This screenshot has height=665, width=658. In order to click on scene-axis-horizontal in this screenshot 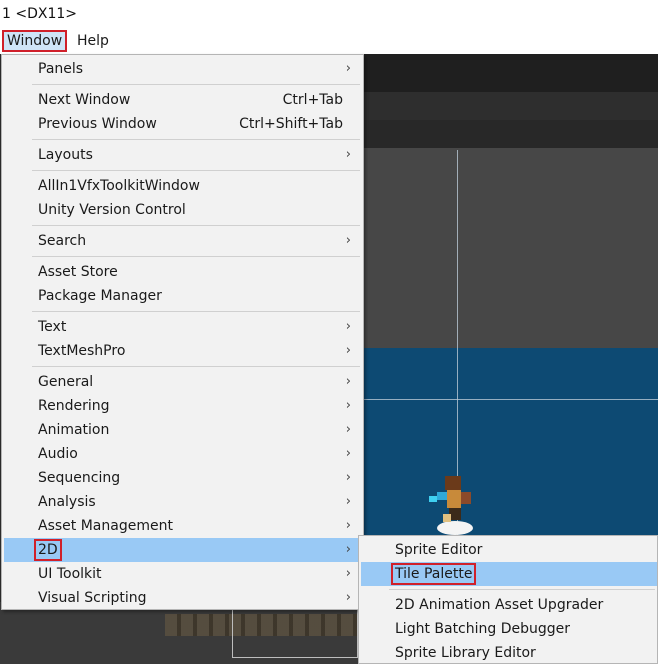, I will do `click(511, 399)`.